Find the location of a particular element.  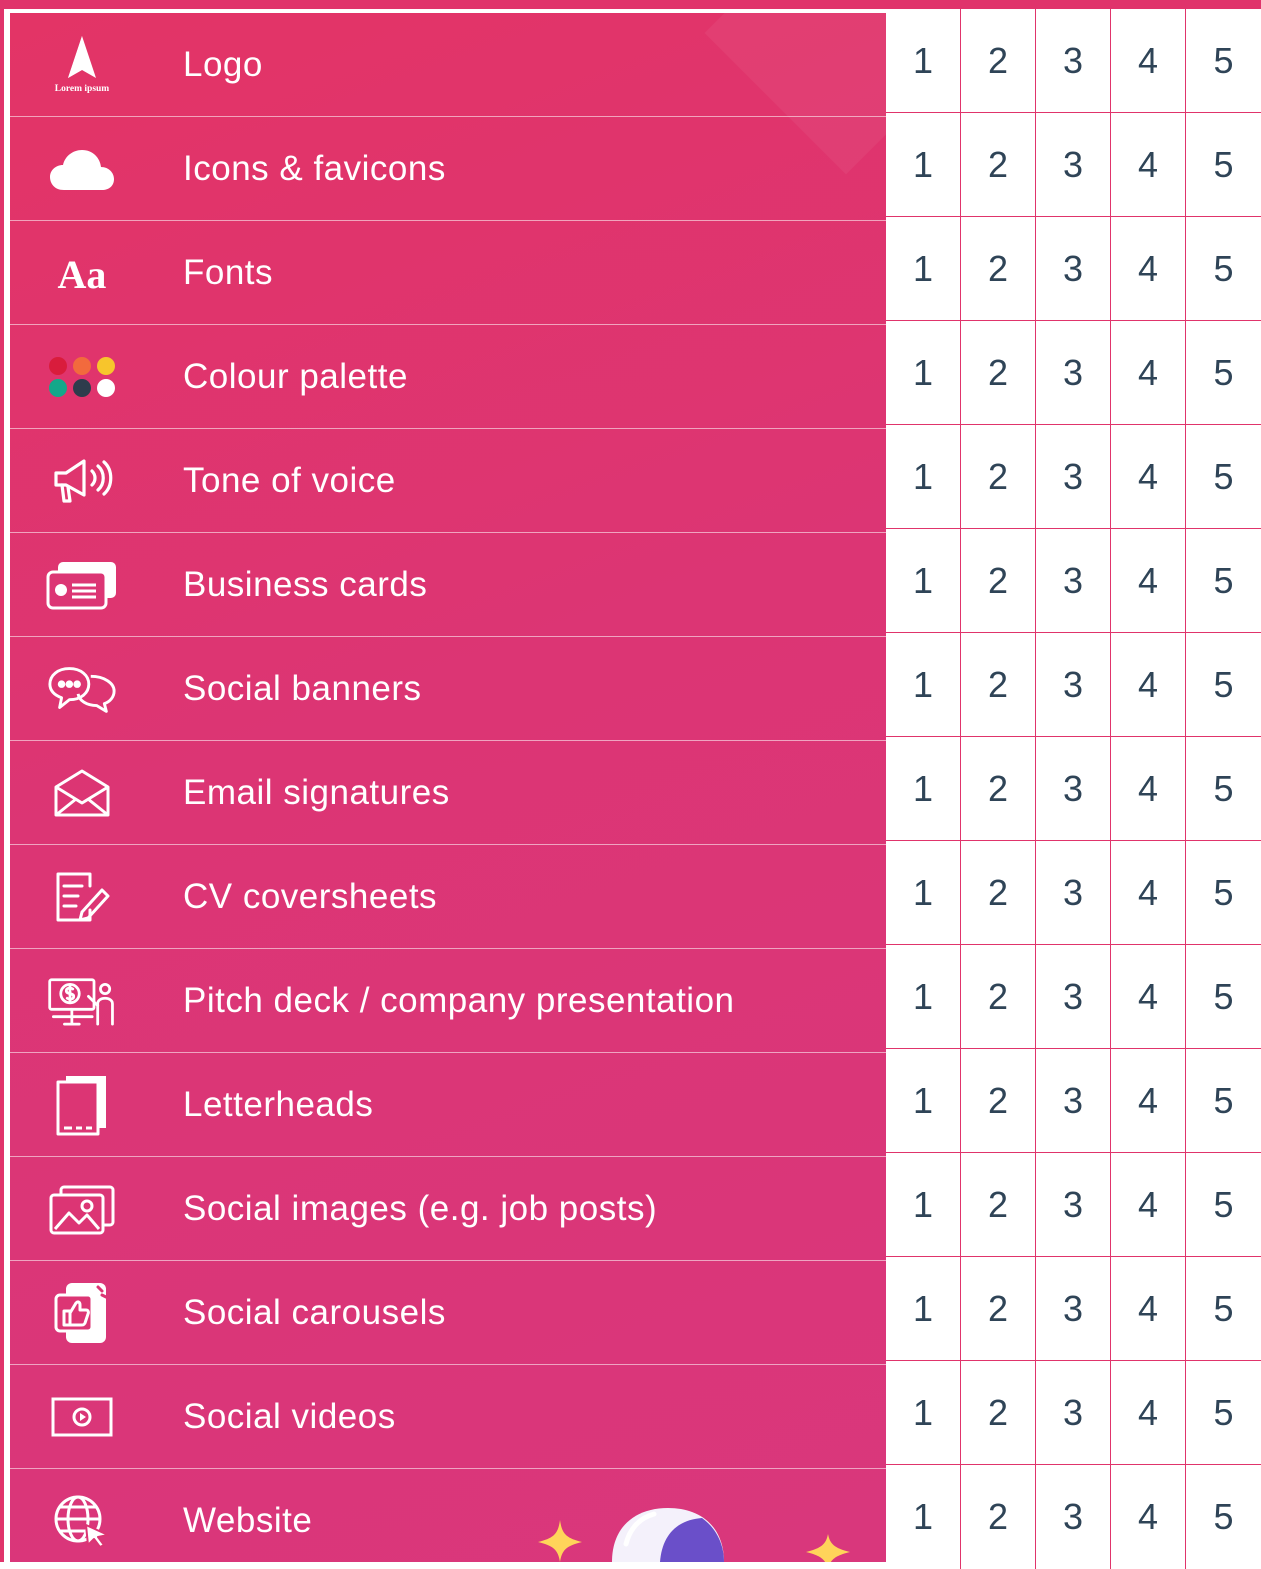

item-label: Colour palette is located at coordinates (295, 376).